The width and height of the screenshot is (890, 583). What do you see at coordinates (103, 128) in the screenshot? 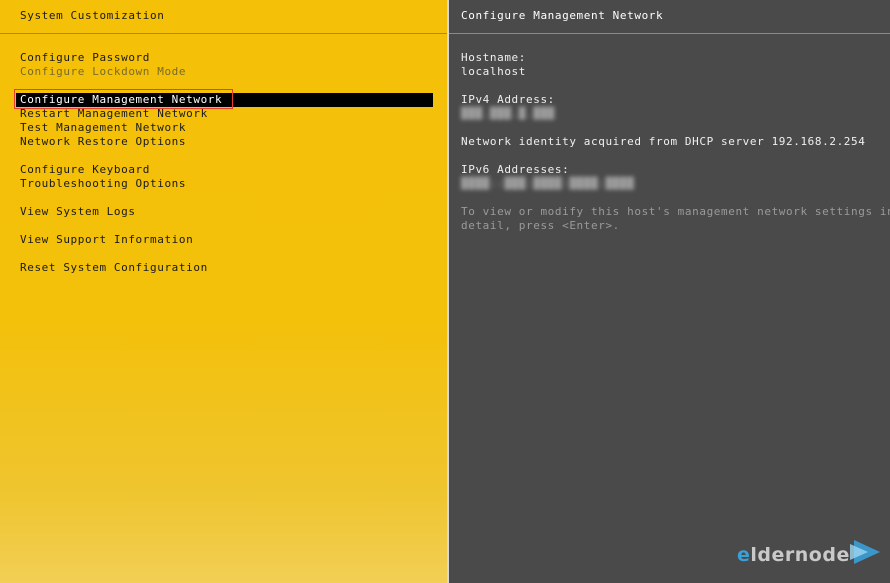
I see `menu-item-test-management-network: Test Management Network` at bounding box center [103, 128].